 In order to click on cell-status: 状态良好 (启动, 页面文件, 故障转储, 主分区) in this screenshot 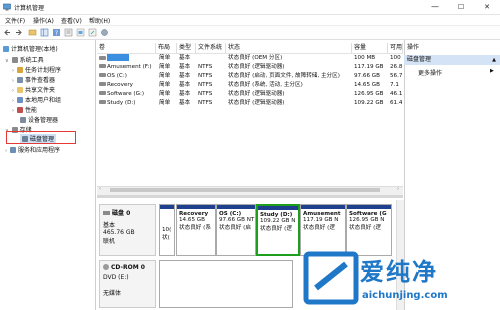, I will do `click(284, 76)`.